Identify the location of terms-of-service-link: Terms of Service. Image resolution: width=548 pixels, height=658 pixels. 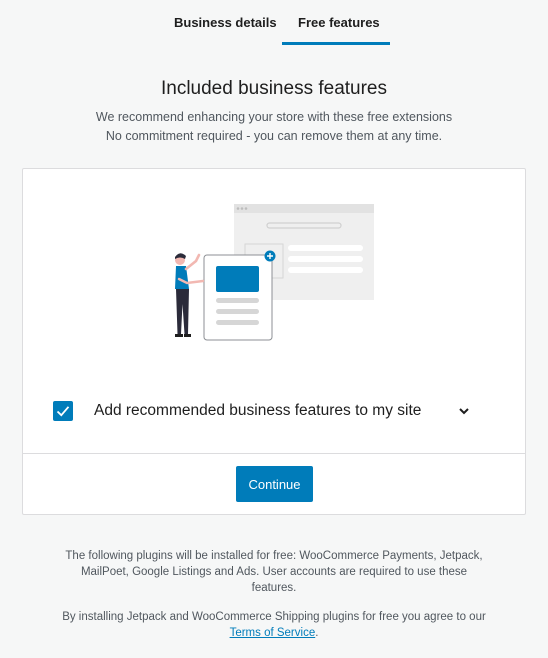
(273, 633).